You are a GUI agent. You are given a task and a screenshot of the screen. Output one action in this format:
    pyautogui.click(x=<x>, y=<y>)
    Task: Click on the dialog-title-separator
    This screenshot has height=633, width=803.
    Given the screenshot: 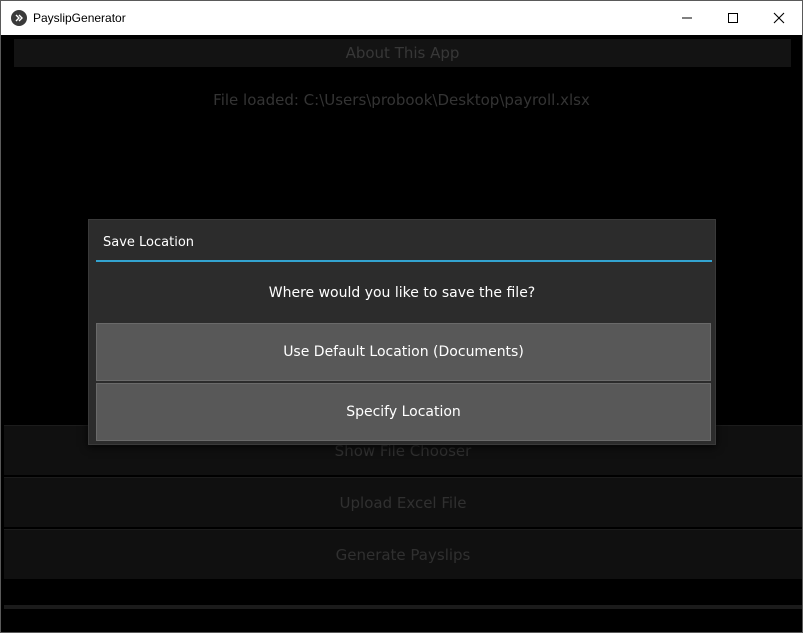 What is the action you would take?
    pyautogui.click(x=404, y=261)
    